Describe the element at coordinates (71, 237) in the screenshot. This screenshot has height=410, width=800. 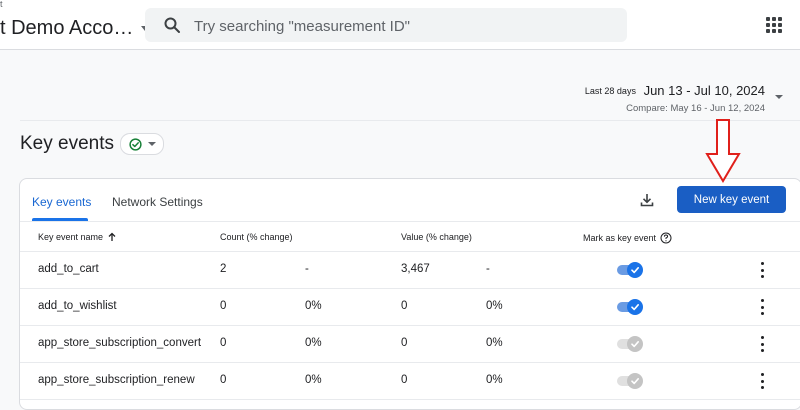
I see `column-label: Key event name` at that location.